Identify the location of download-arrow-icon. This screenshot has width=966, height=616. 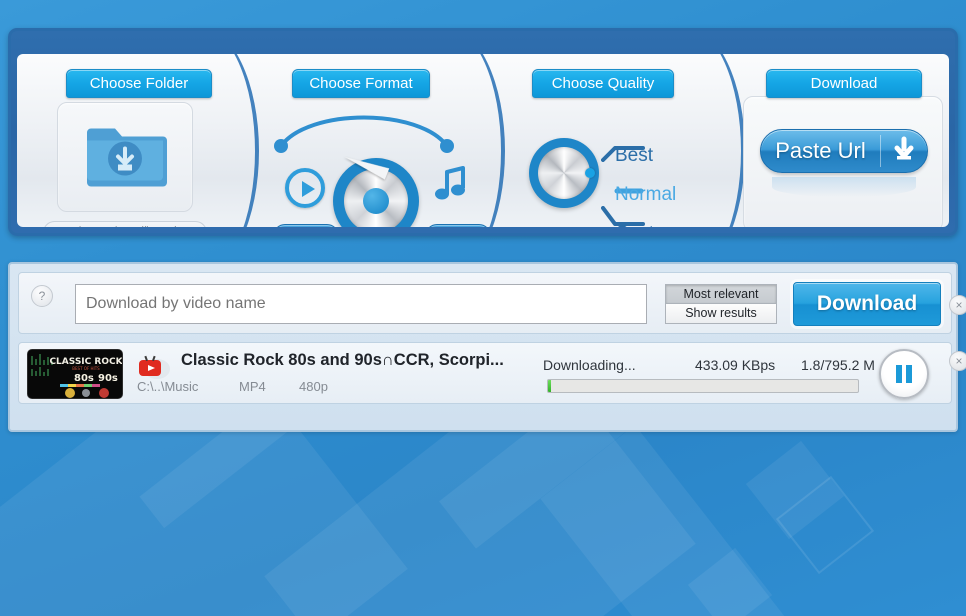
(904, 151).